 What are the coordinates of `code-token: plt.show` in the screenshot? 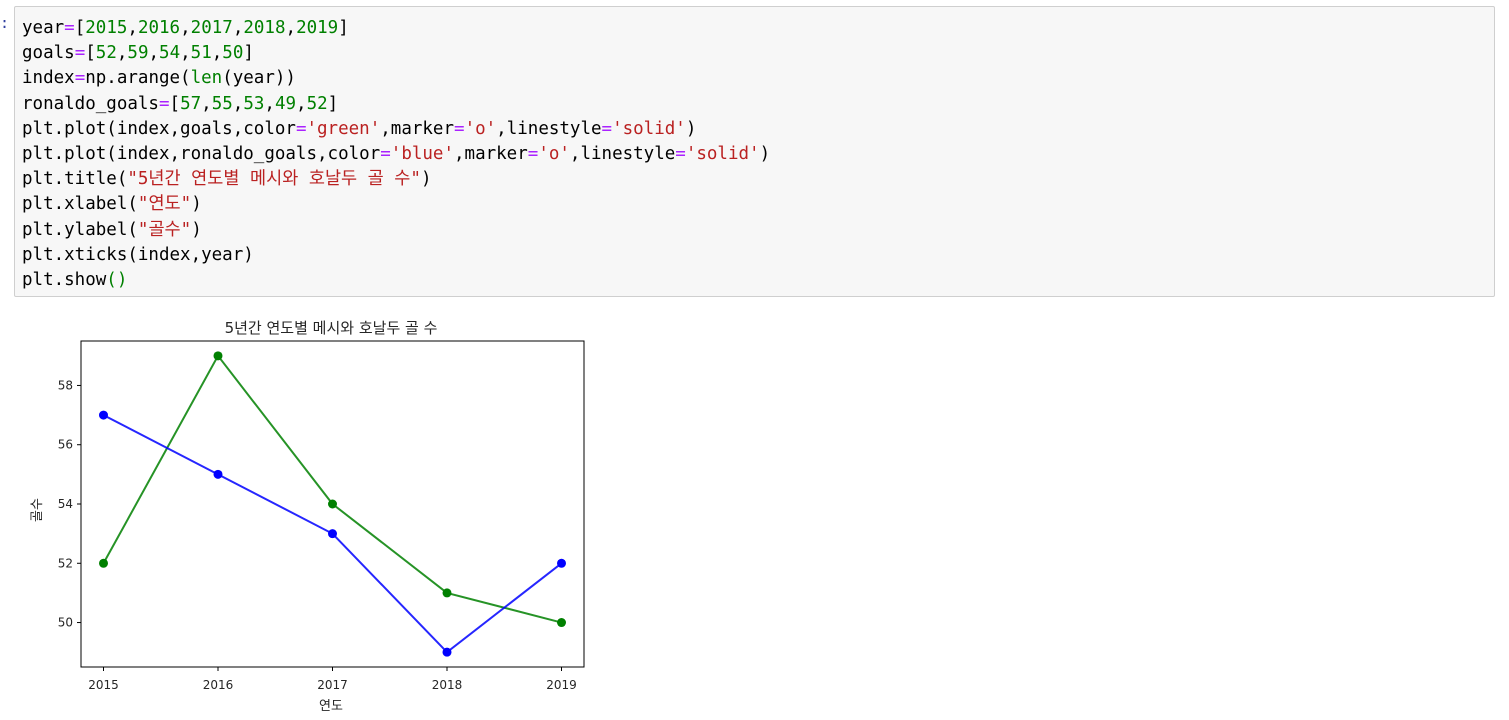 It's located at (64, 279).